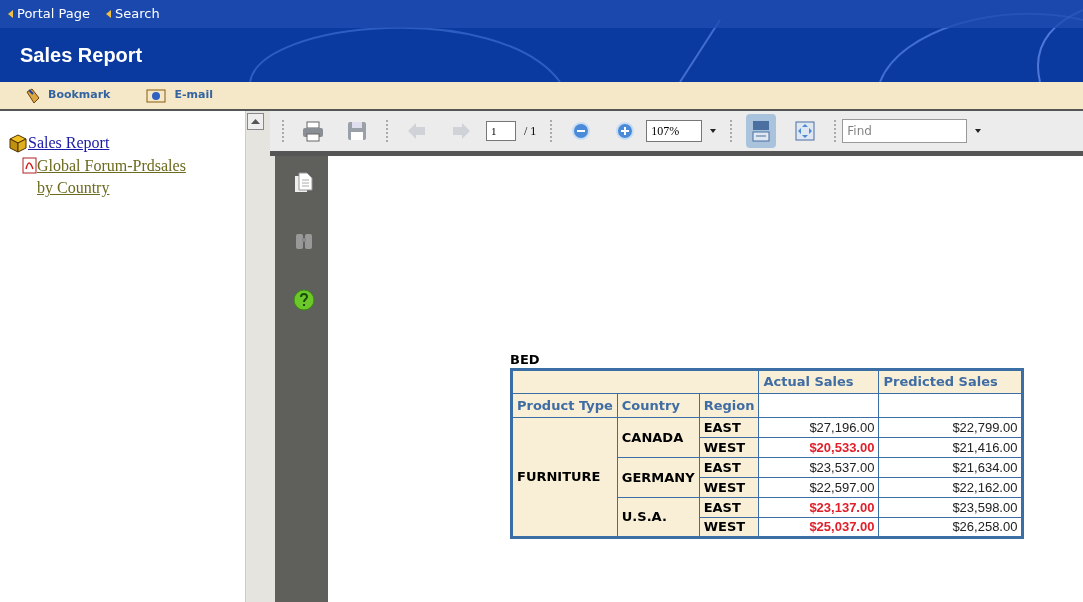  I want to click on toolbar-link: Bookmark, so click(67, 95).